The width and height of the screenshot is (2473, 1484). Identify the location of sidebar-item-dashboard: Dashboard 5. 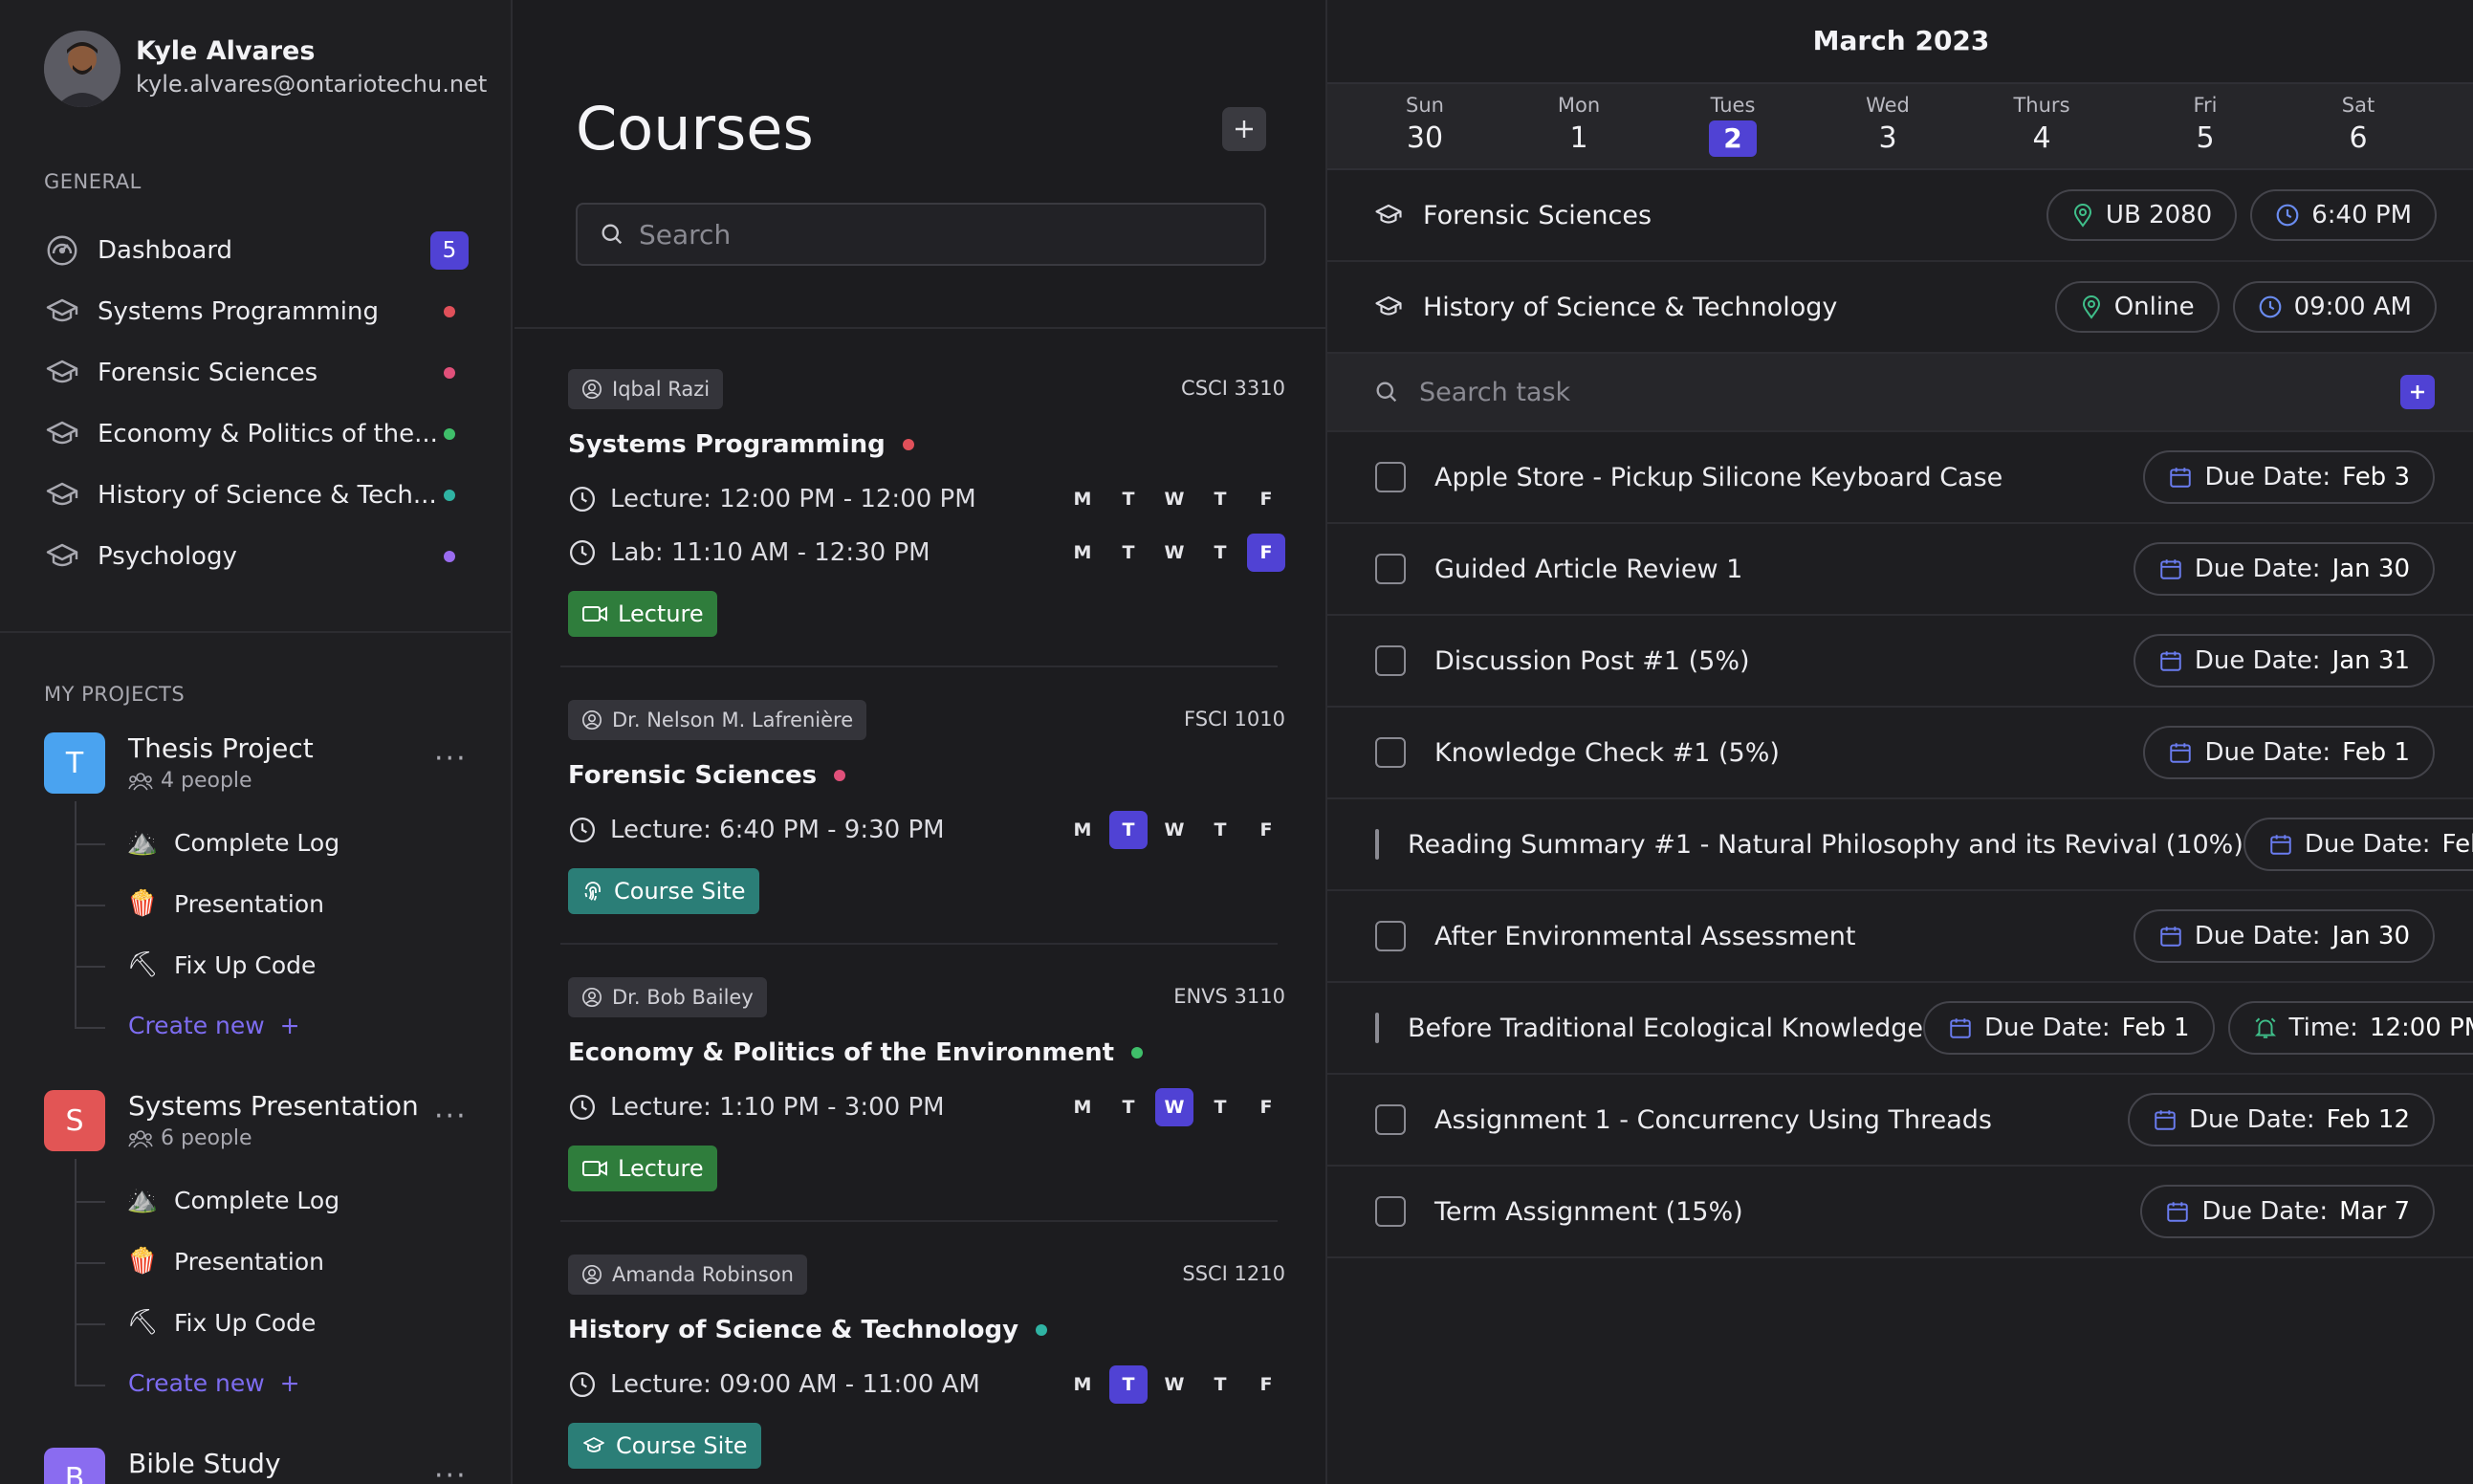
(256, 250).